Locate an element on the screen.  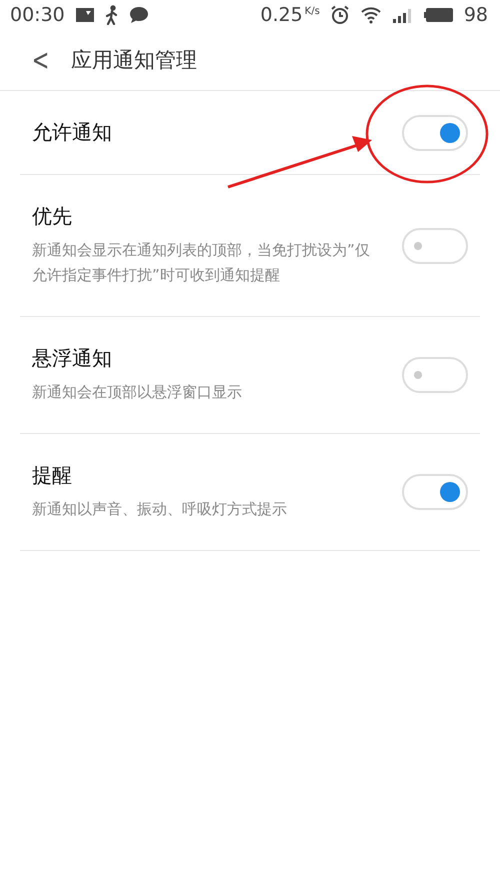
alarm-clock-icon is located at coordinates (340, 15).